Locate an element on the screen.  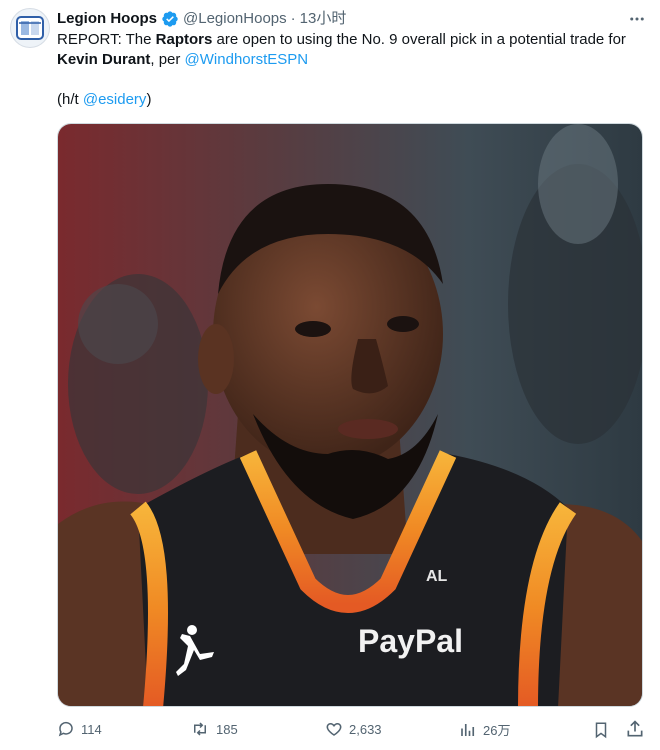
tweet-actions: 114 185 2,633 26万 is located at coordinates (352, 731).